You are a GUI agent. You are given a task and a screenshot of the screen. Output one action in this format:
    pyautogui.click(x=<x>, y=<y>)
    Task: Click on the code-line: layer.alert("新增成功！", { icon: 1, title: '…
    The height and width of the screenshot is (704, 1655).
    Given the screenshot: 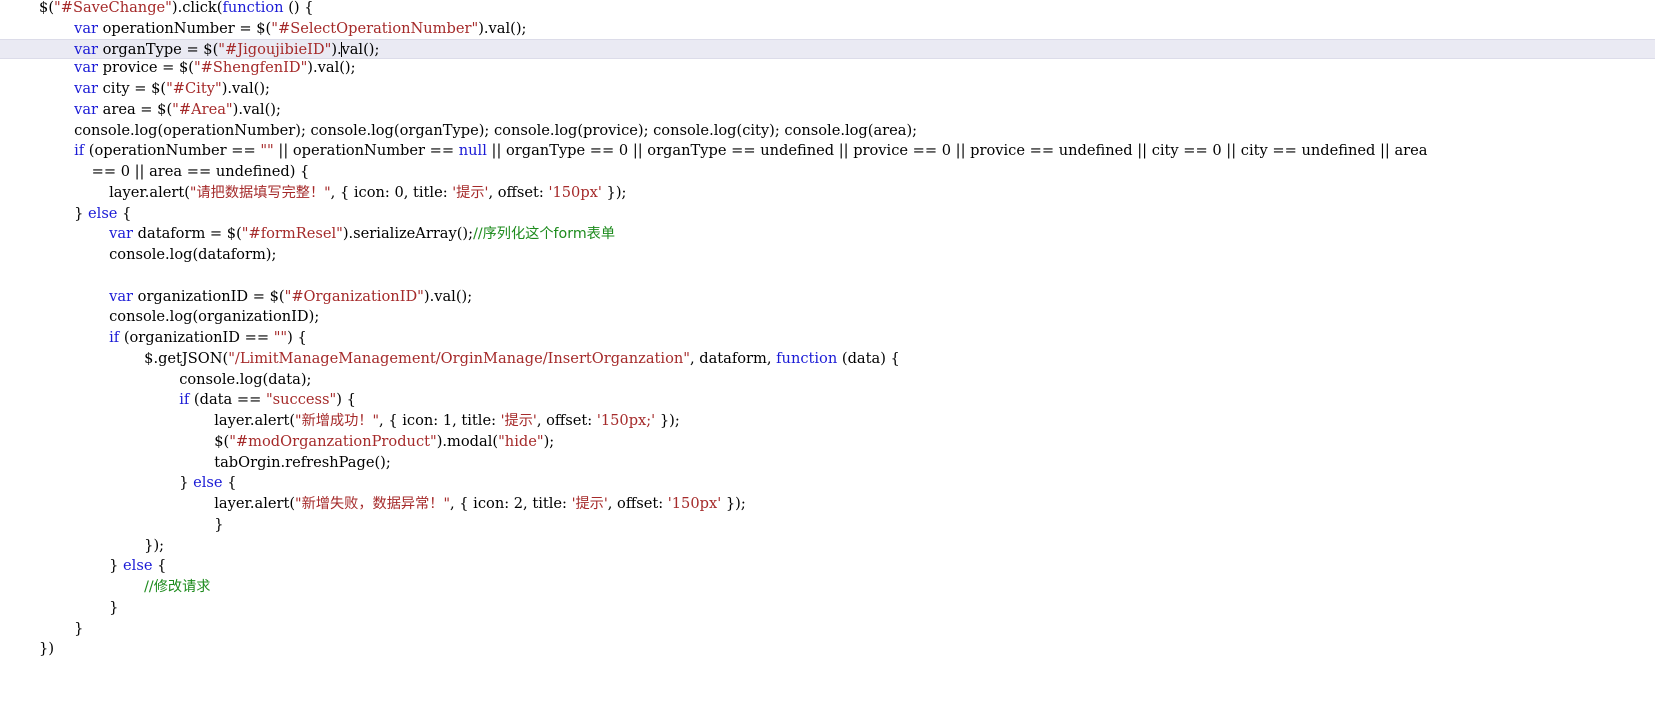 What is the action you would take?
    pyautogui.click(x=827, y=421)
    